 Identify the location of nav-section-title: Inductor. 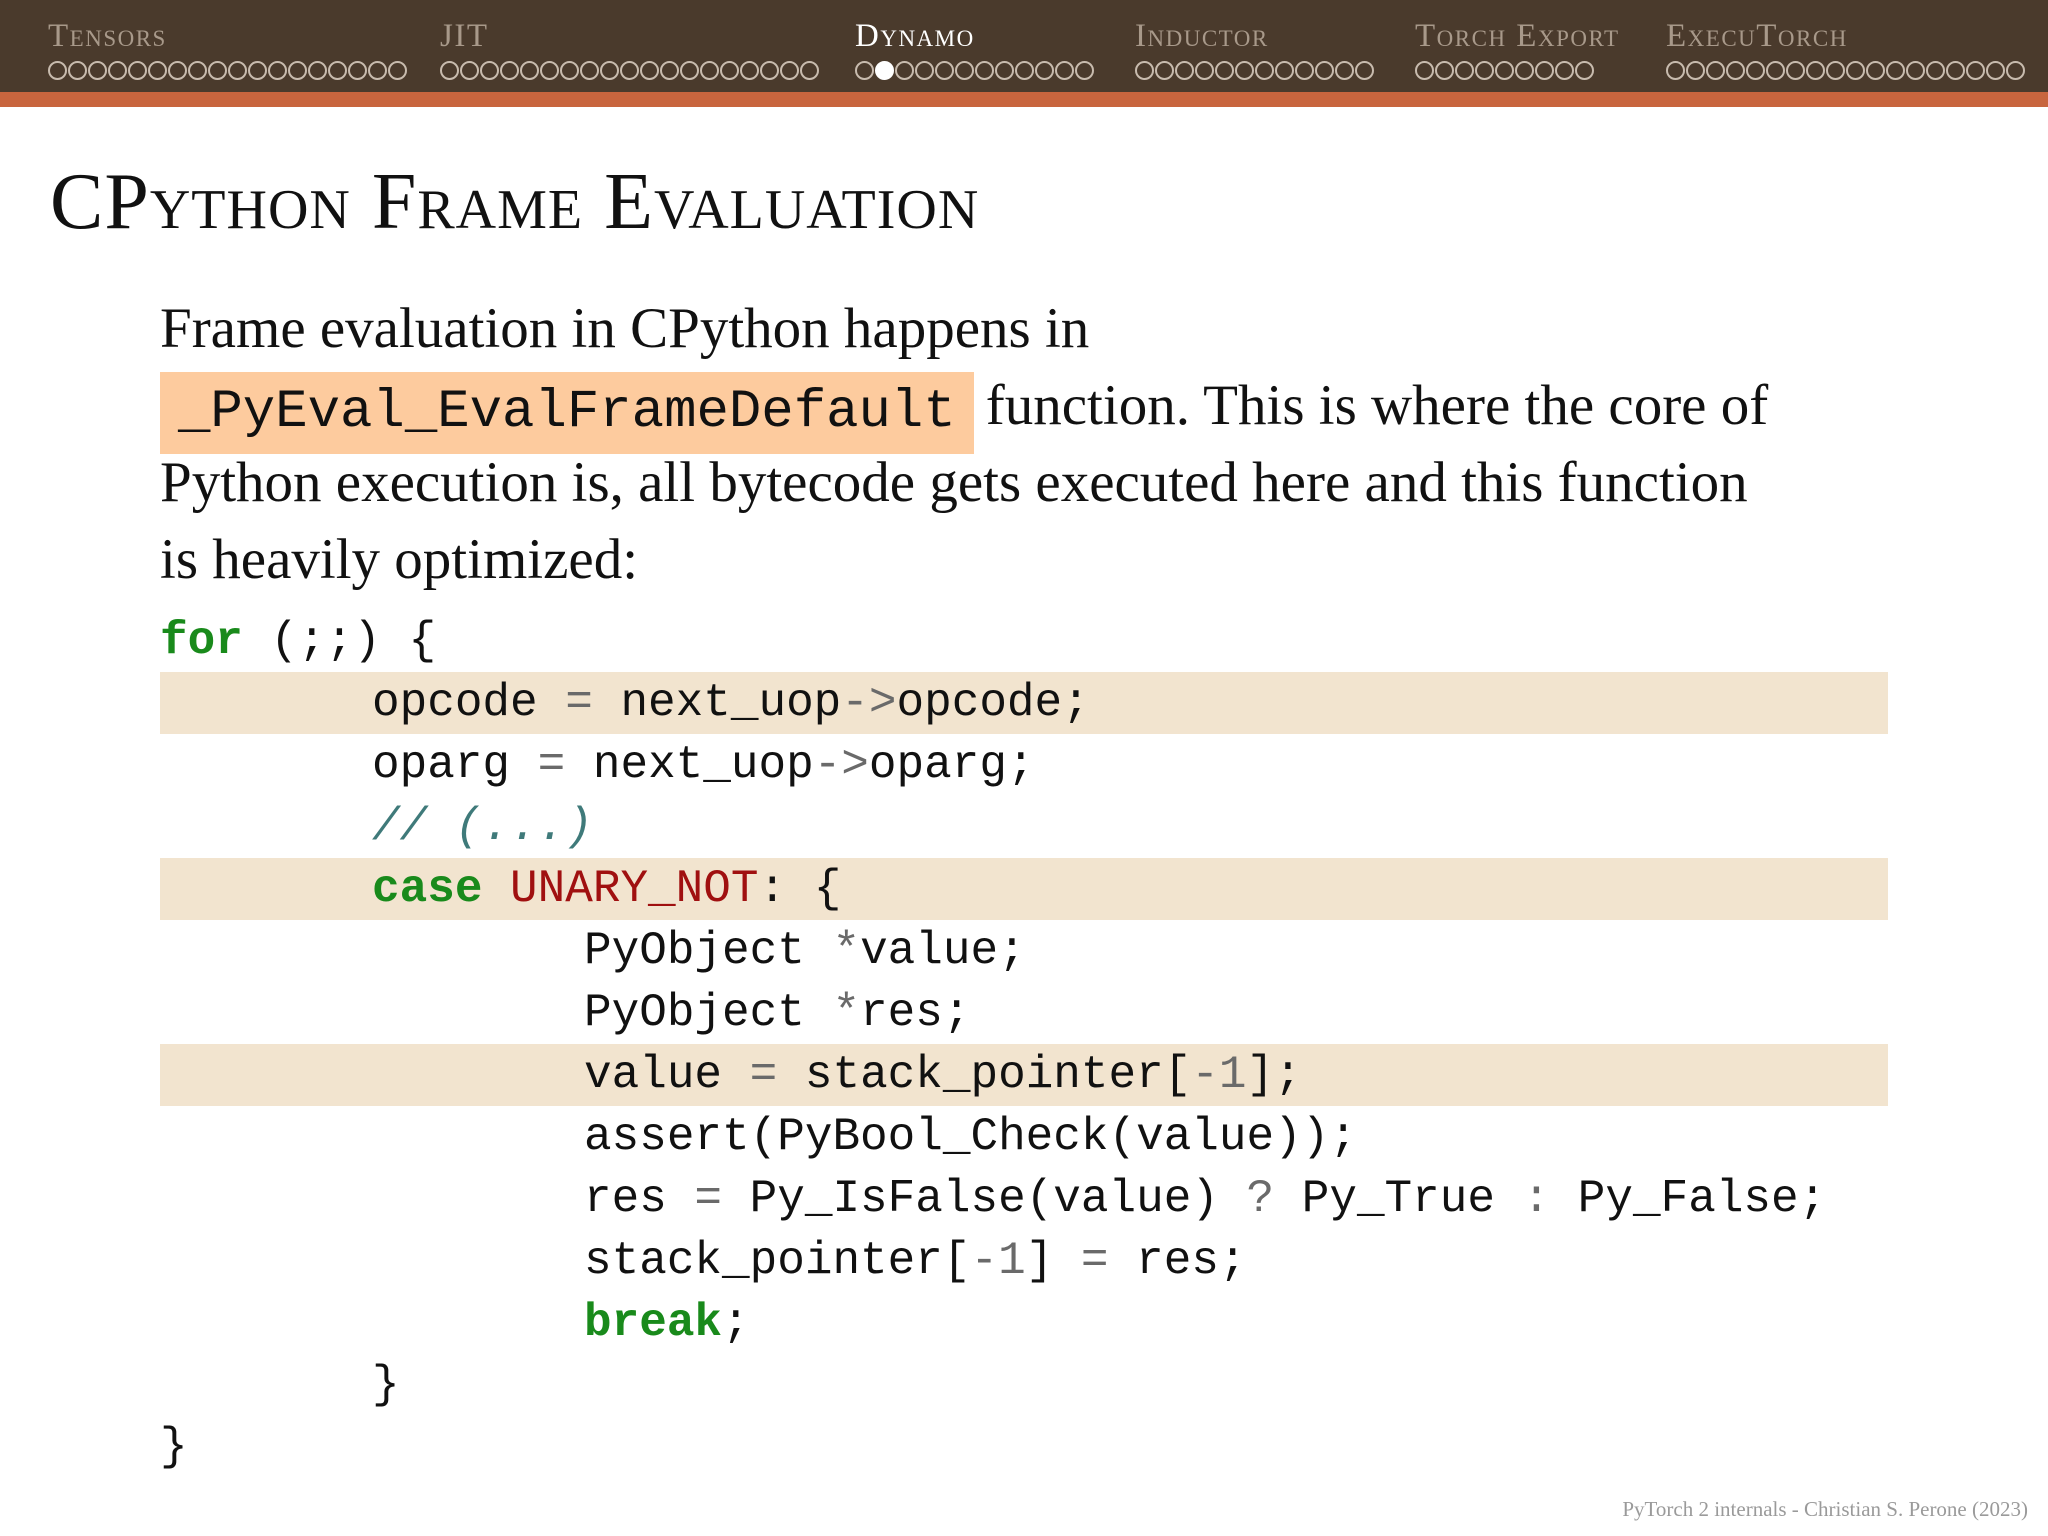
(1255, 36).